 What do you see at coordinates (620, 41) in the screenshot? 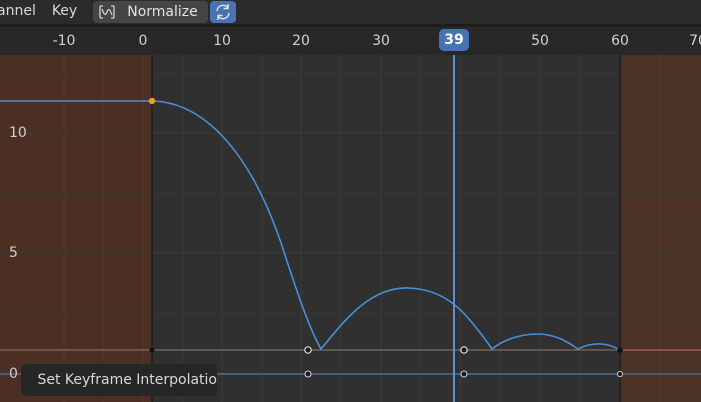
I see `ruler-label: 60` at bounding box center [620, 41].